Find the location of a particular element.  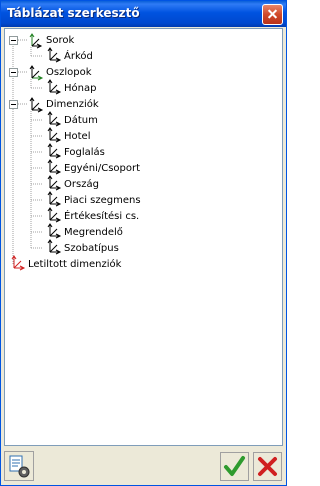

collapse-dimenziok-toggle is located at coordinates (13, 104).